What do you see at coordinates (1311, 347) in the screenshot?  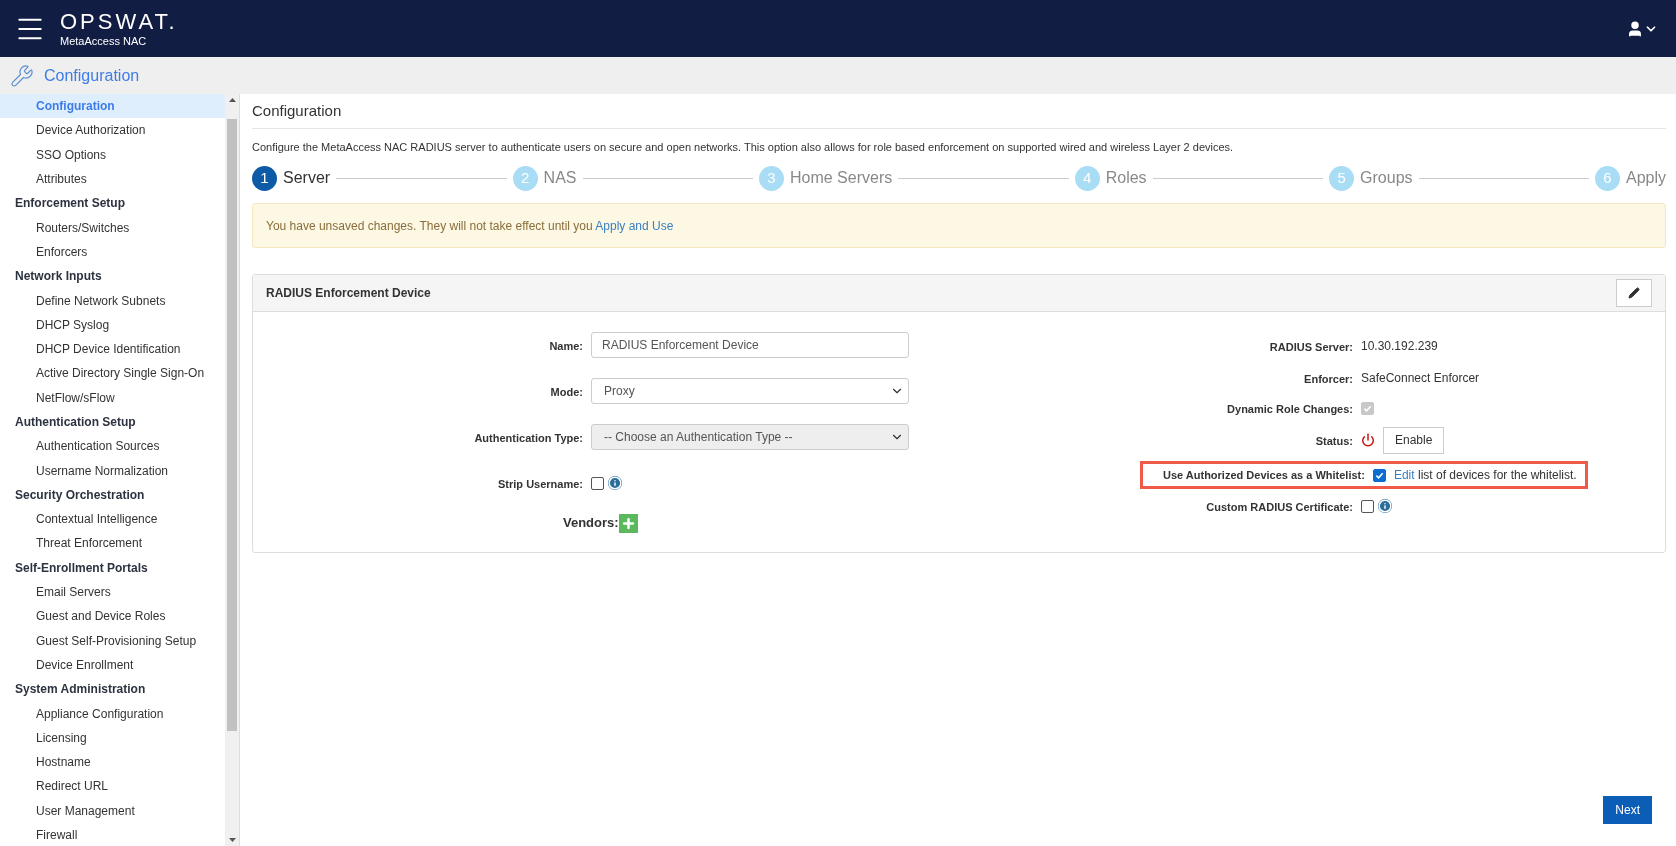 I see `field-label: RADIUS Server:` at bounding box center [1311, 347].